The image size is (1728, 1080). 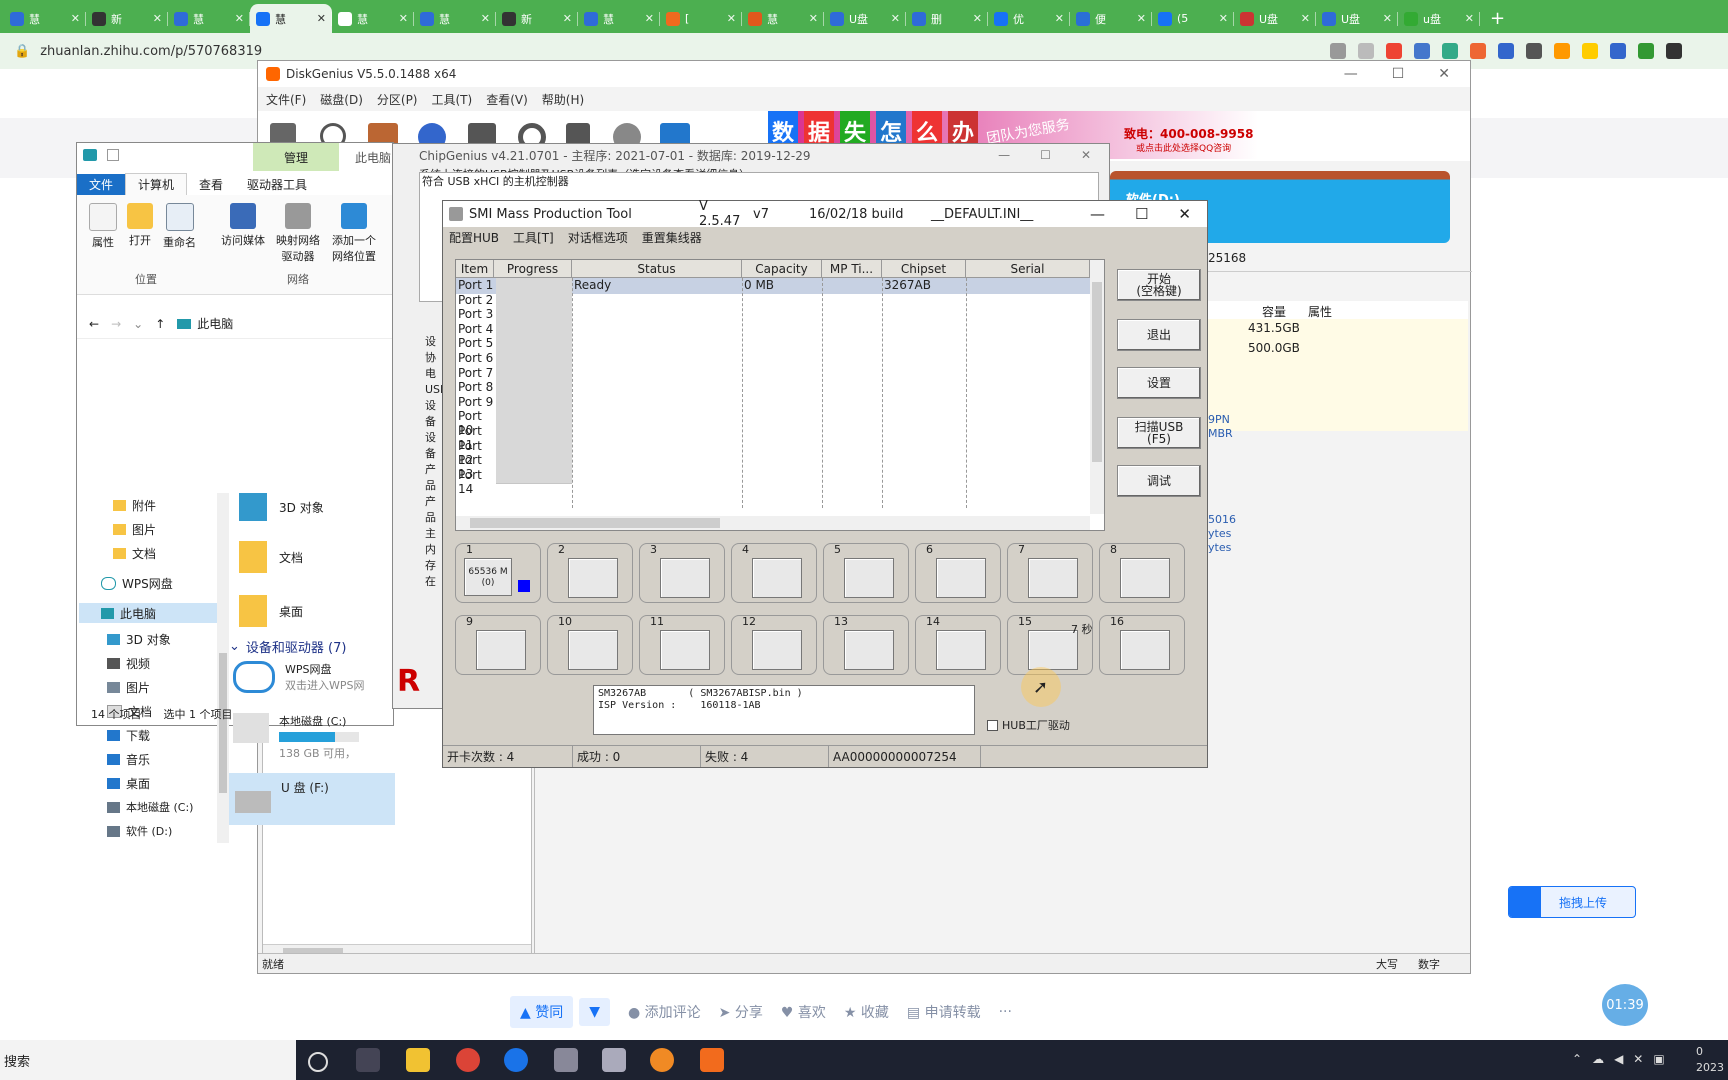 I want to click on port-row: Port 2, so click(x=773, y=300).